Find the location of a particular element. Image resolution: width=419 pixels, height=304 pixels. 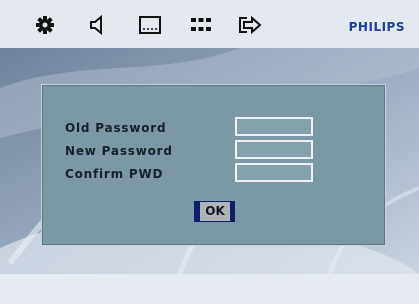

new-password-label: New Password is located at coordinates (119, 151).